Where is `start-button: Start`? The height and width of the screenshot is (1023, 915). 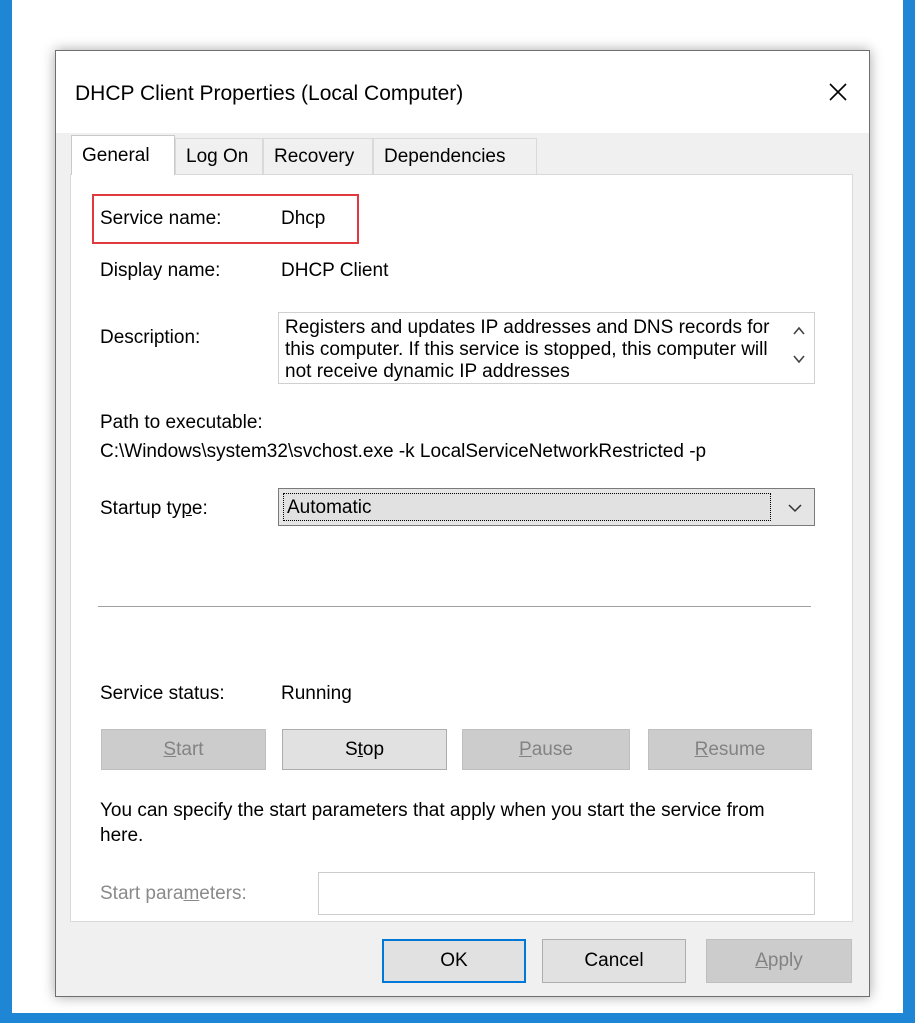
start-button: Start is located at coordinates (183, 749).